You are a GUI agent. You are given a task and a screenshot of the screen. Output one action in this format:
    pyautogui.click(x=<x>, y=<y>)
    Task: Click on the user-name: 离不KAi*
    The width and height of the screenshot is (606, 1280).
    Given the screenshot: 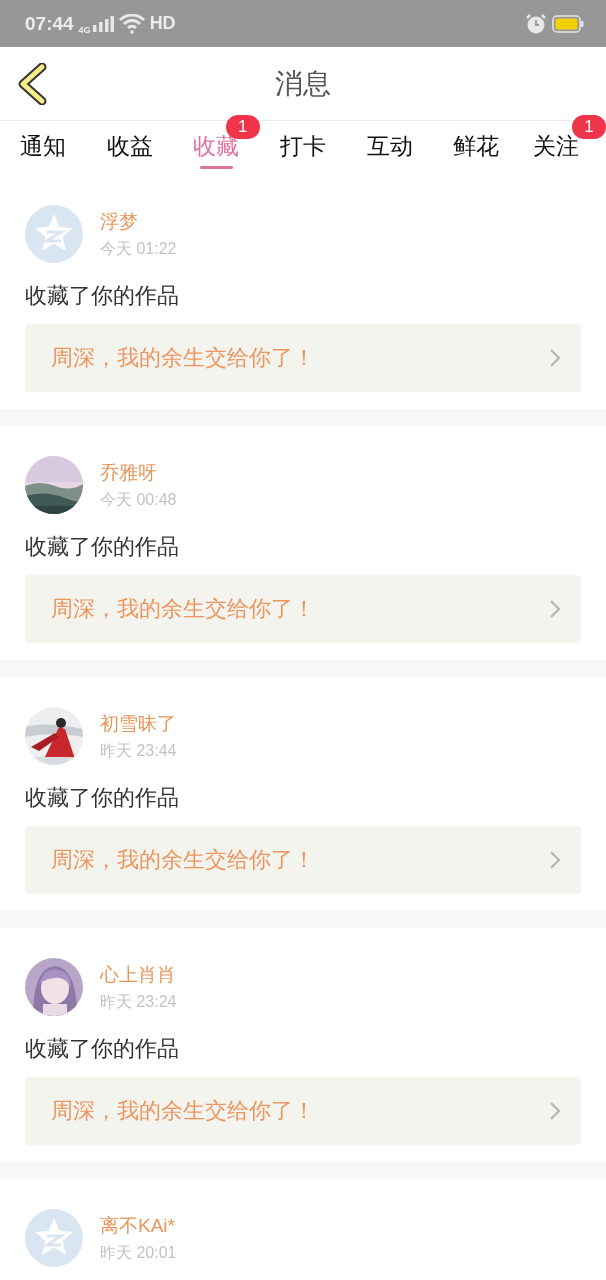 What is the action you would take?
    pyautogui.click(x=138, y=1225)
    